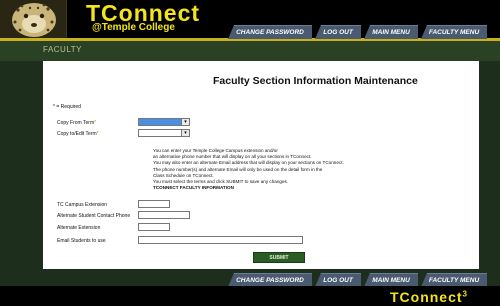 The image size is (500, 306). What do you see at coordinates (193, 188) in the screenshot?
I see `info-heading: TCONNECT FACULTY INFORMATION` at bounding box center [193, 188].